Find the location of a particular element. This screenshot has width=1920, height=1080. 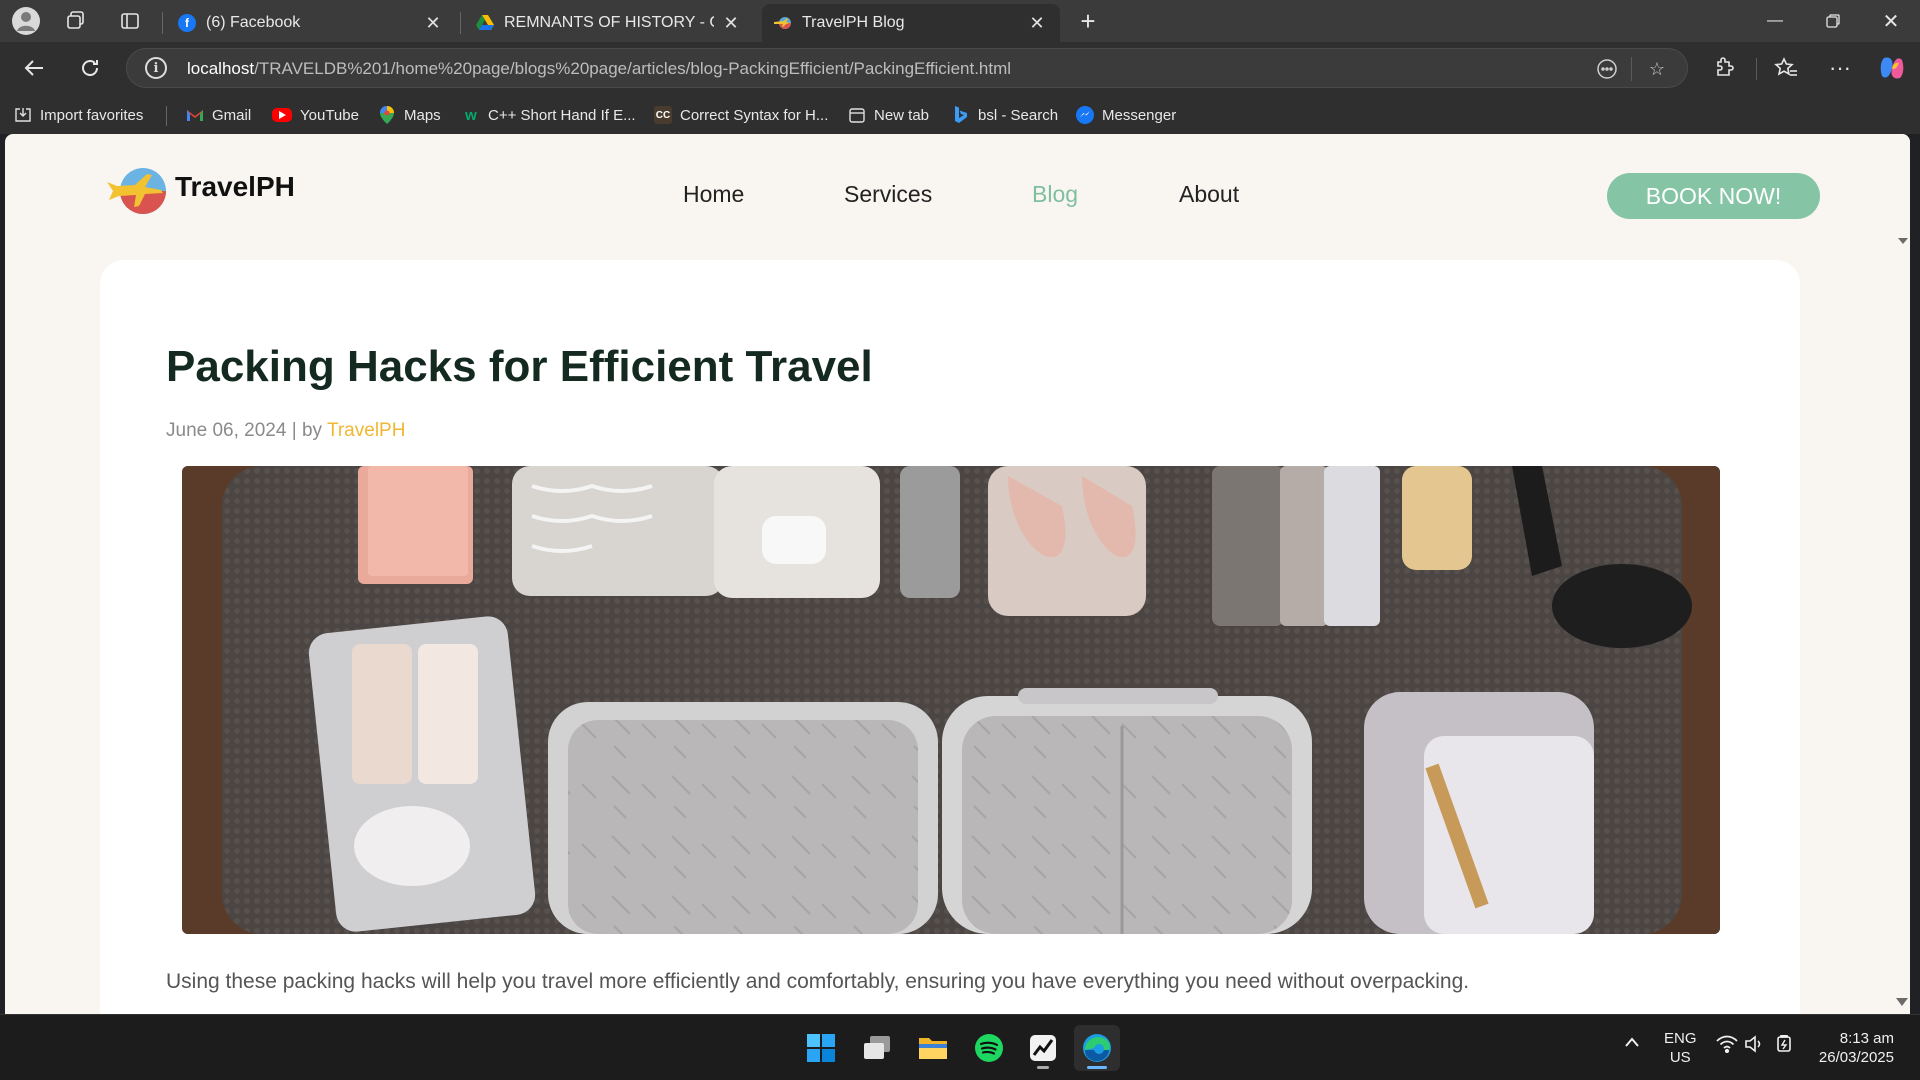

bing-icon is located at coordinates (961, 115).